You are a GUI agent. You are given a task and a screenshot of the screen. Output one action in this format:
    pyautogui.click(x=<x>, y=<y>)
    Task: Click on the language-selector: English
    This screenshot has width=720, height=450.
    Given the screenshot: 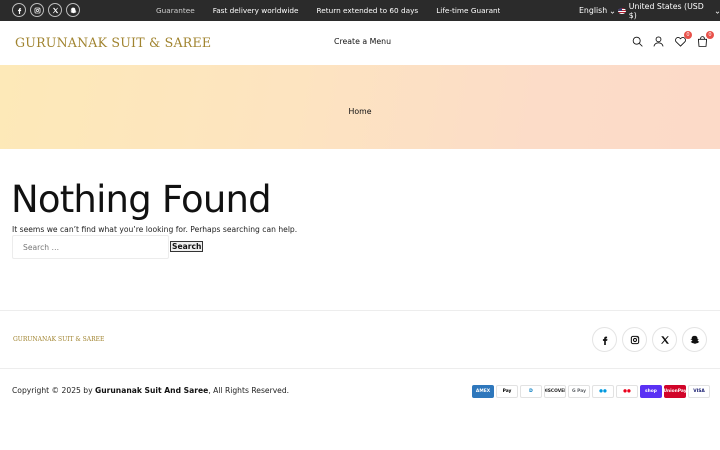 What is the action you would take?
    pyautogui.click(x=597, y=10)
    